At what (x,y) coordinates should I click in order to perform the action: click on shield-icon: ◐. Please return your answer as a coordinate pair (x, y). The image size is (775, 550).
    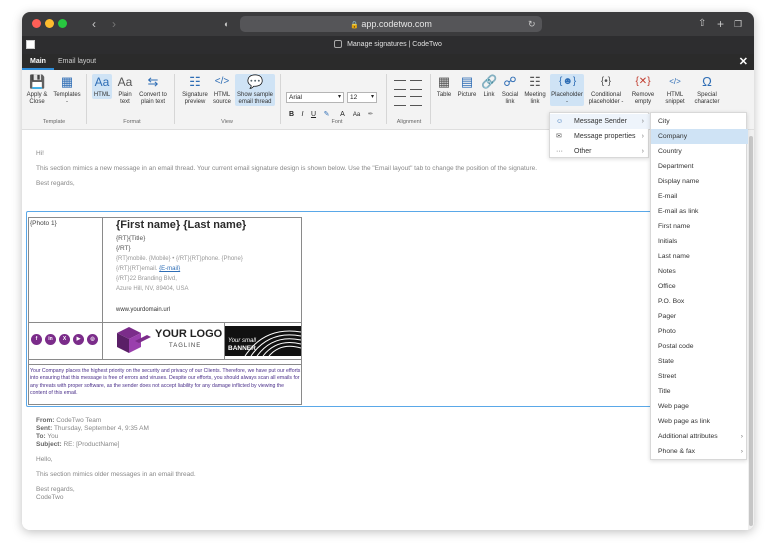
    Looking at the image, I should click on (226, 24).